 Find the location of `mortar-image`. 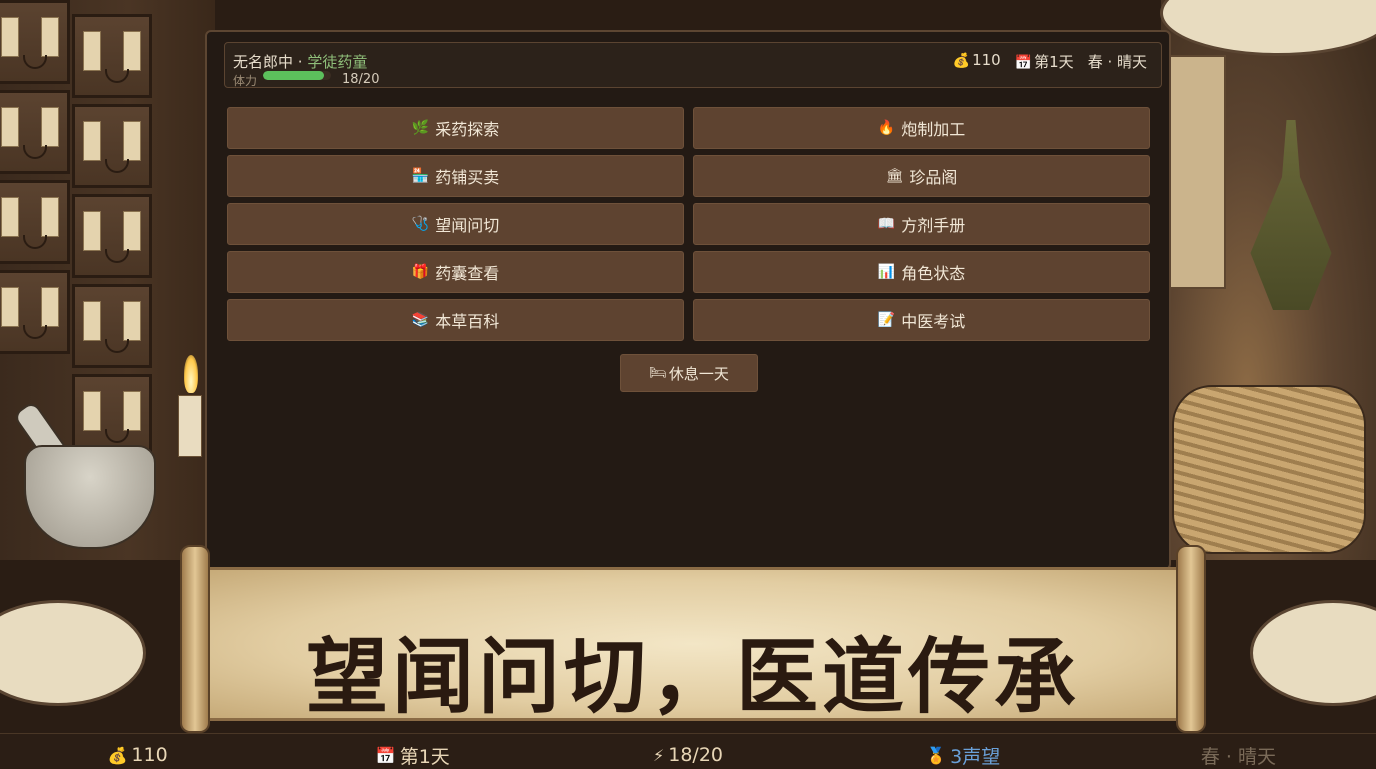

mortar-image is located at coordinates (90, 497).